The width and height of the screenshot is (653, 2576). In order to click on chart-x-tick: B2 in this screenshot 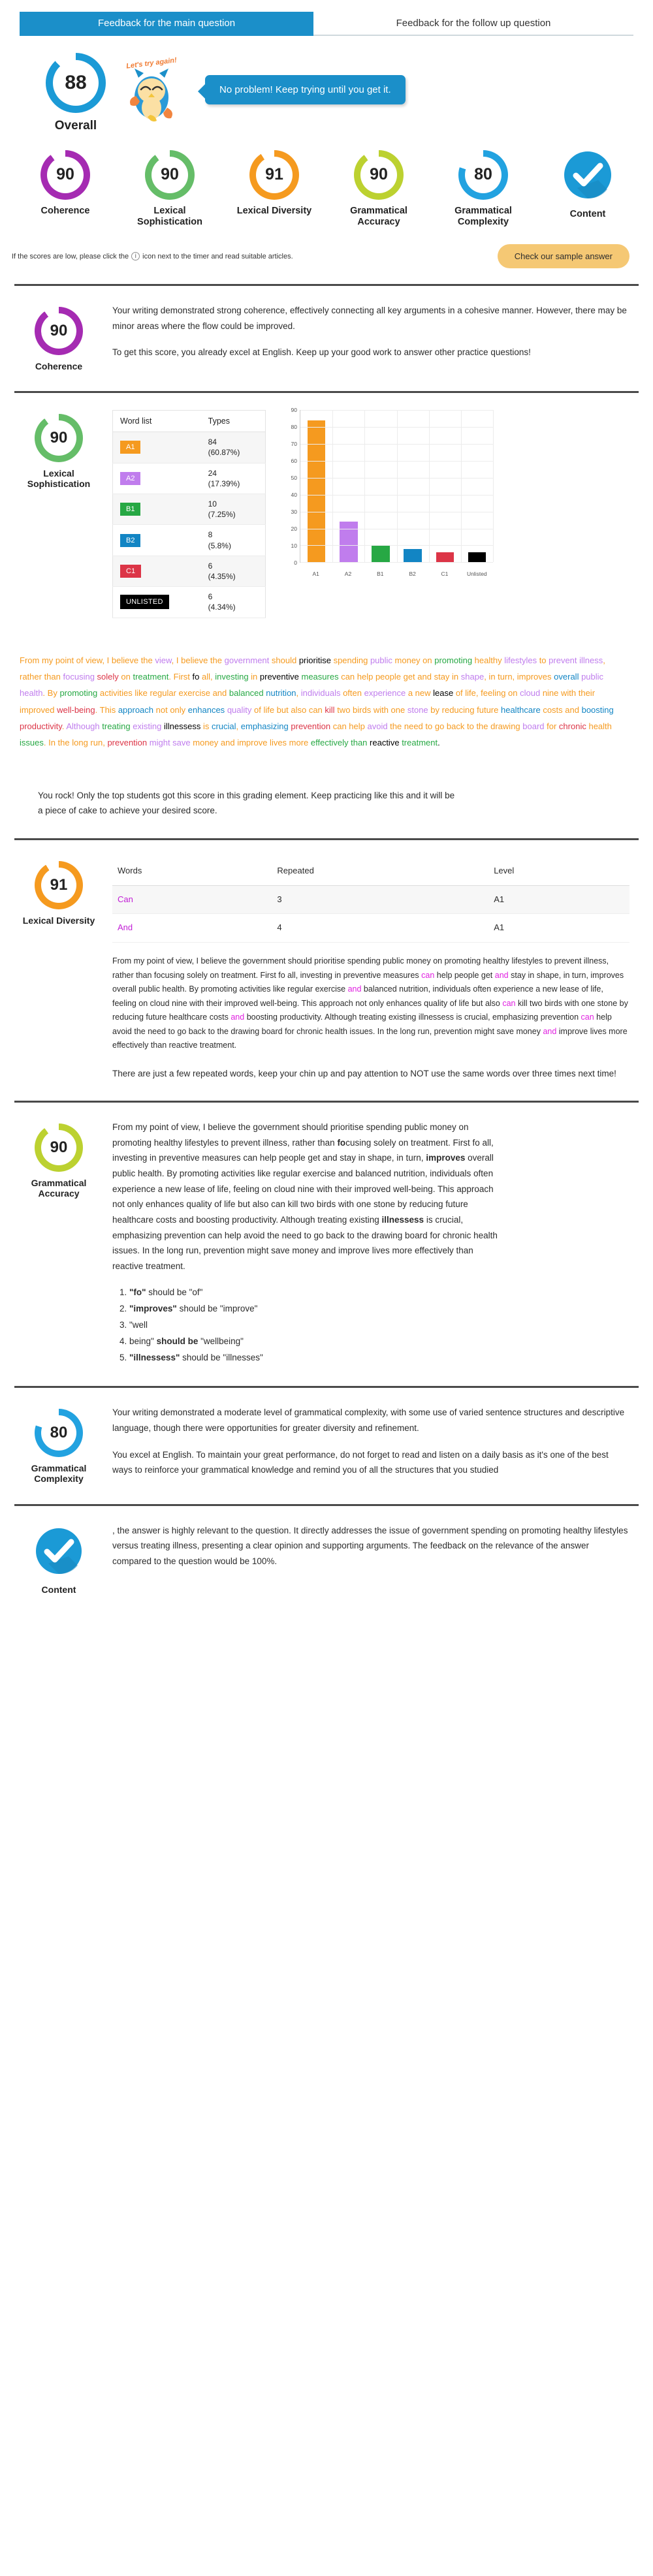, I will do `click(413, 574)`.